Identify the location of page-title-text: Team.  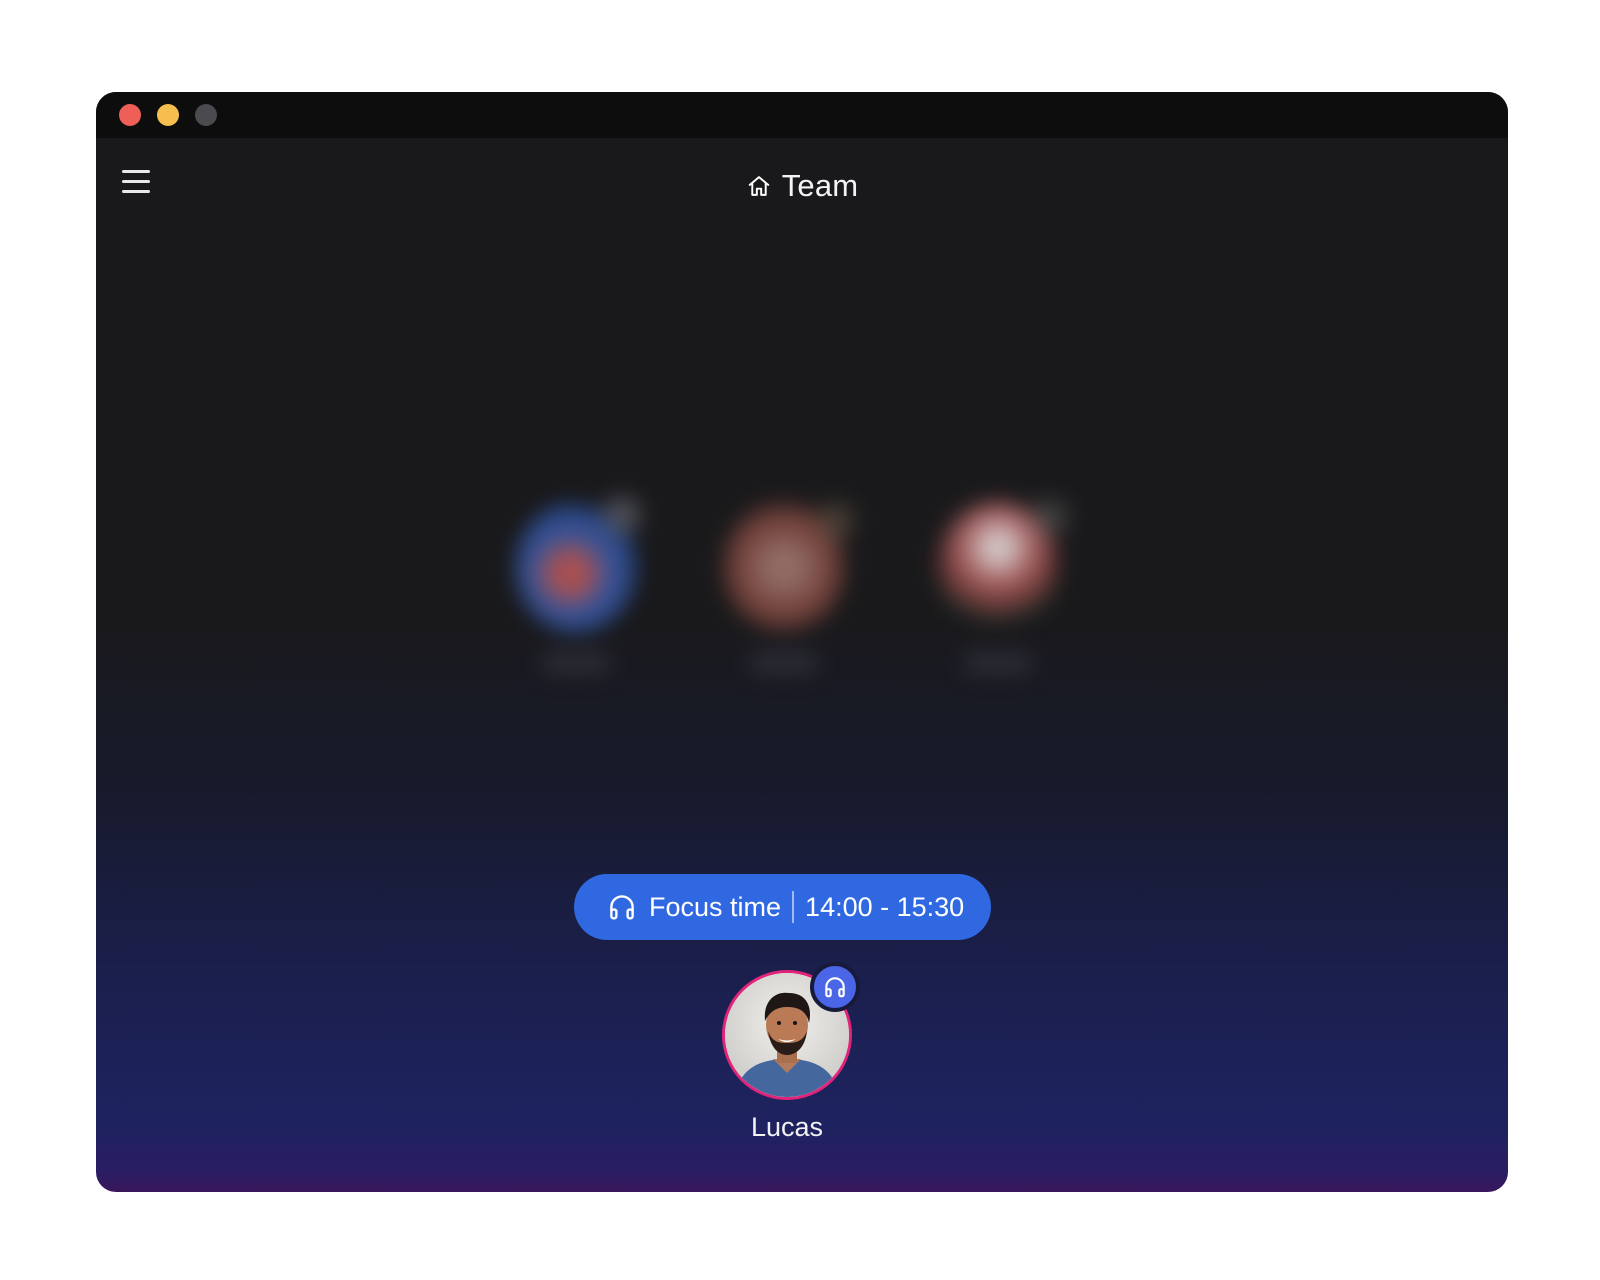
(820, 185).